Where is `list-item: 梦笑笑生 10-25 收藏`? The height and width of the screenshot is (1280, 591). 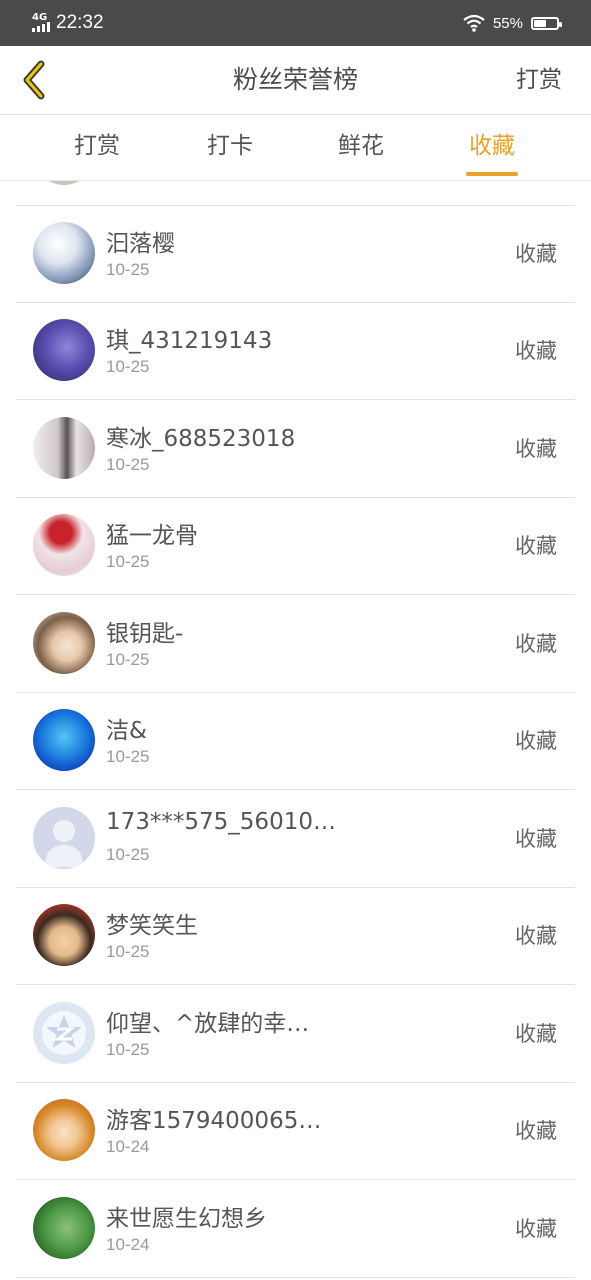
list-item: 梦笑笑生 10-25 收藏 is located at coordinates (295, 936).